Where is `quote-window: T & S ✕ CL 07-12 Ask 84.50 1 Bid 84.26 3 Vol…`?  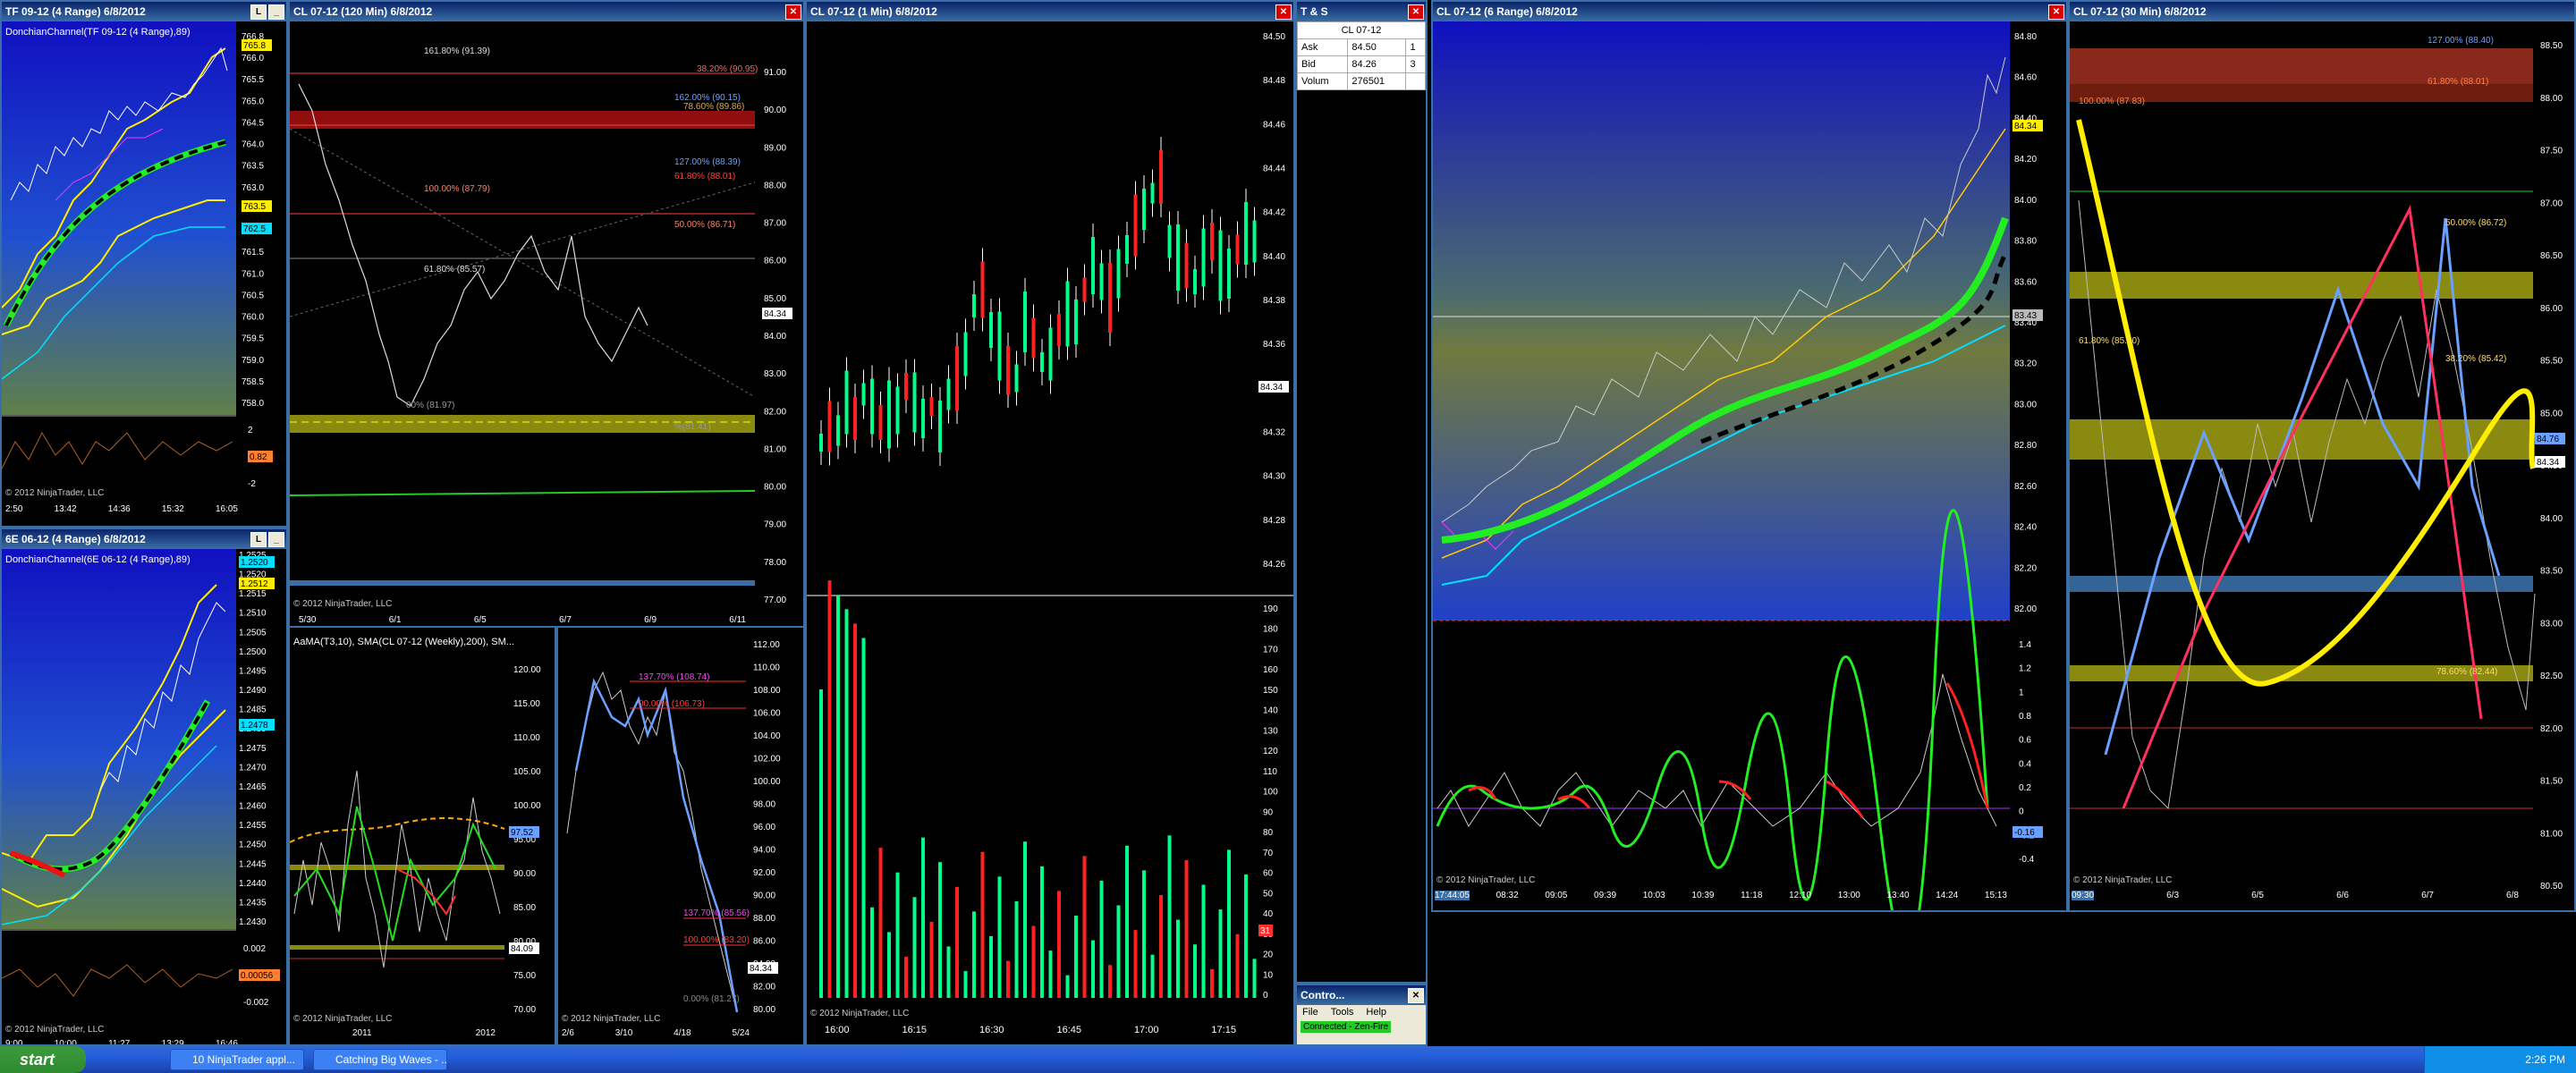 quote-window: T & S ✕ CL 07-12 Ask 84.50 1 Bid 84.26 3 Vol… is located at coordinates (1361, 492).